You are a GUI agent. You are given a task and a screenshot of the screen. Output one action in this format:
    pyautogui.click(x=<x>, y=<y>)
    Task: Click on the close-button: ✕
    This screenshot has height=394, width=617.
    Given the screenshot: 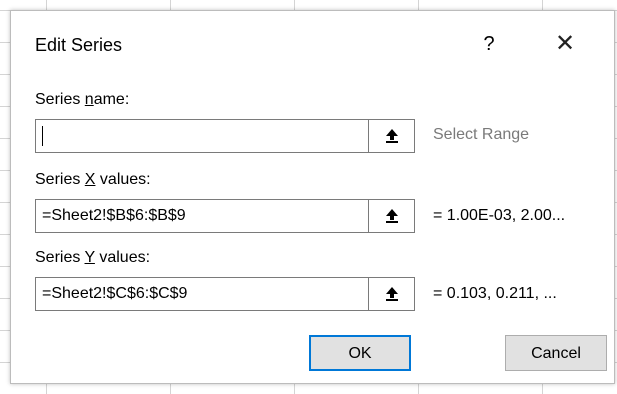 What is the action you would take?
    pyautogui.click(x=565, y=44)
    